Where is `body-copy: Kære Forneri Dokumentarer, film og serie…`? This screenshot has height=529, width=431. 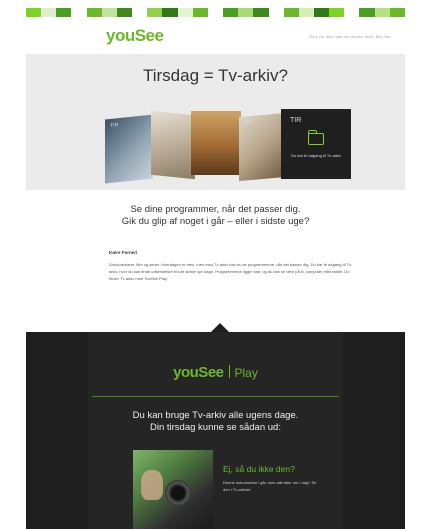
body-copy: Kære Forneri Dokumentarer, film og serie… is located at coordinates (234, 266).